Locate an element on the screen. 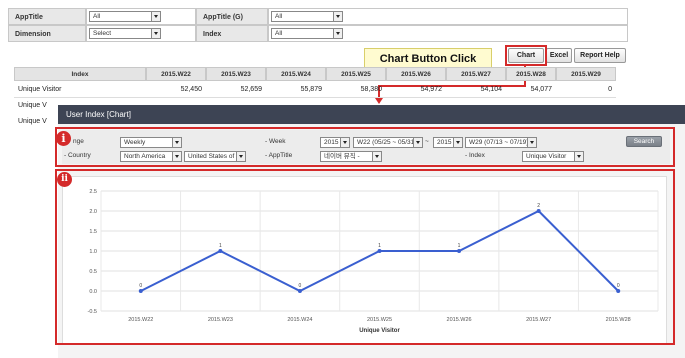 The width and height of the screenshot is (685, 358). week-from-value: W22 (05/25 ~ 05/31) is located at coordinates (387, 142).